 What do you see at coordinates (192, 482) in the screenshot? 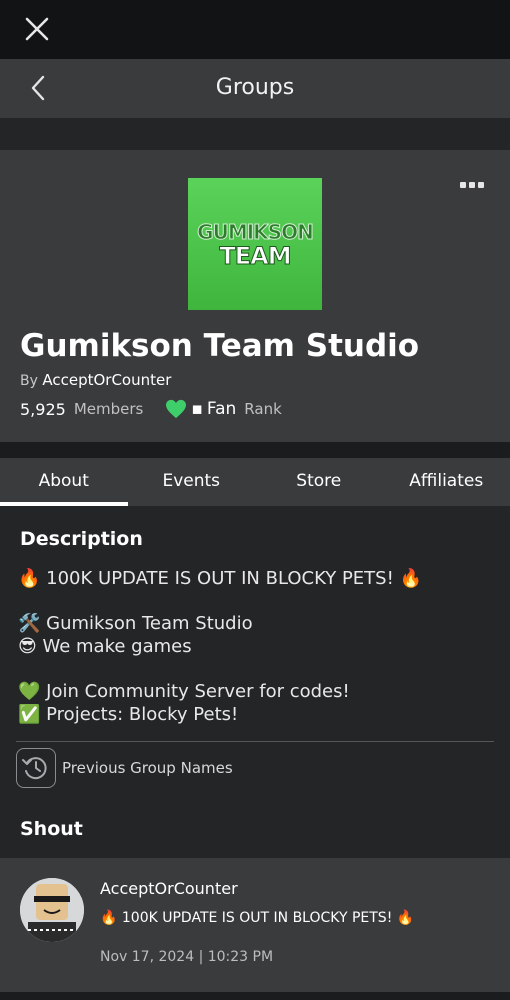
I see `tab-events: Events` at bounding box center [192, 482].